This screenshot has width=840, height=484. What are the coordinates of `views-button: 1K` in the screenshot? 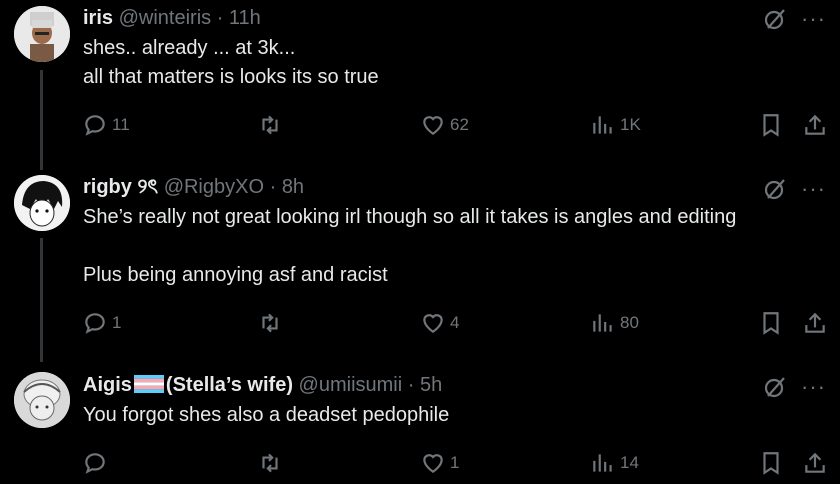 It's located at (615, 125).